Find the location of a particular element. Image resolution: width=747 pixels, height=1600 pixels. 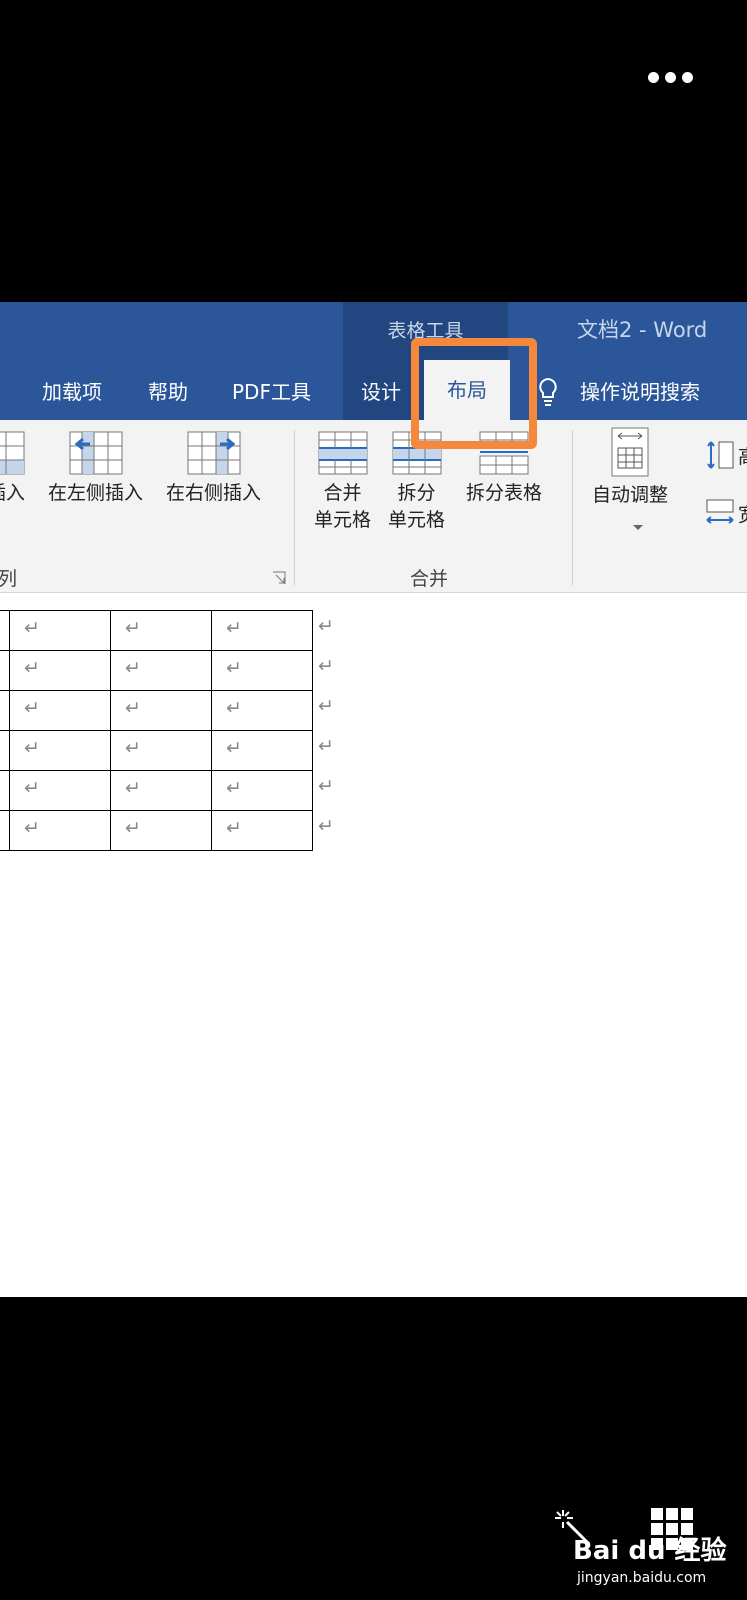

insert-left-label: 在左侧插入 is located at coordinates (96, 493).